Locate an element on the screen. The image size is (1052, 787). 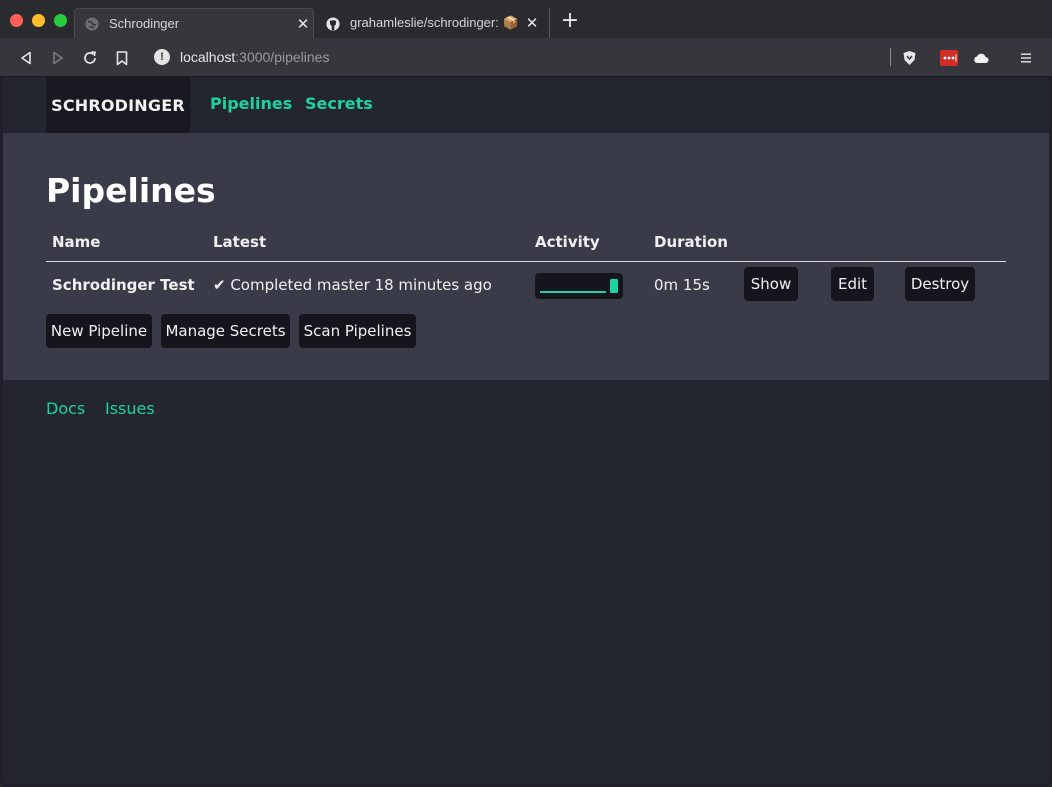
tab-schrodinger: Schrodinger ✕ is located at coordinates (194, 23).